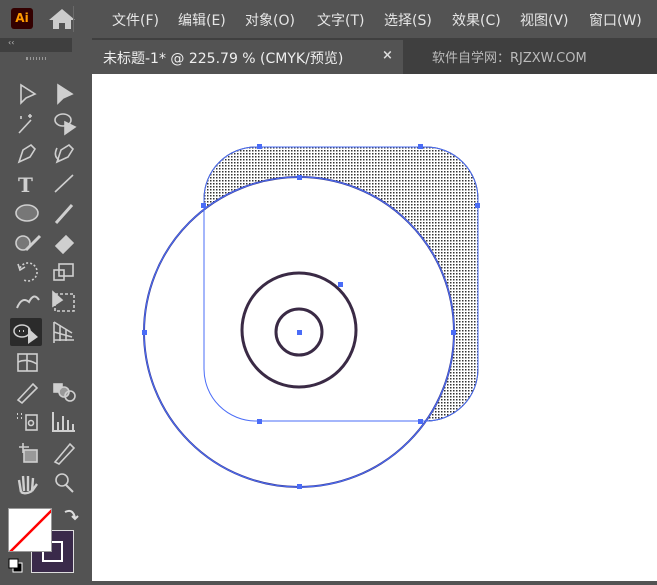 The image size is (657, 585). What do you see at coordinates (27, 153) in the screenshot?
I see `pen-tool-icon` at bounding box center [27, 153].